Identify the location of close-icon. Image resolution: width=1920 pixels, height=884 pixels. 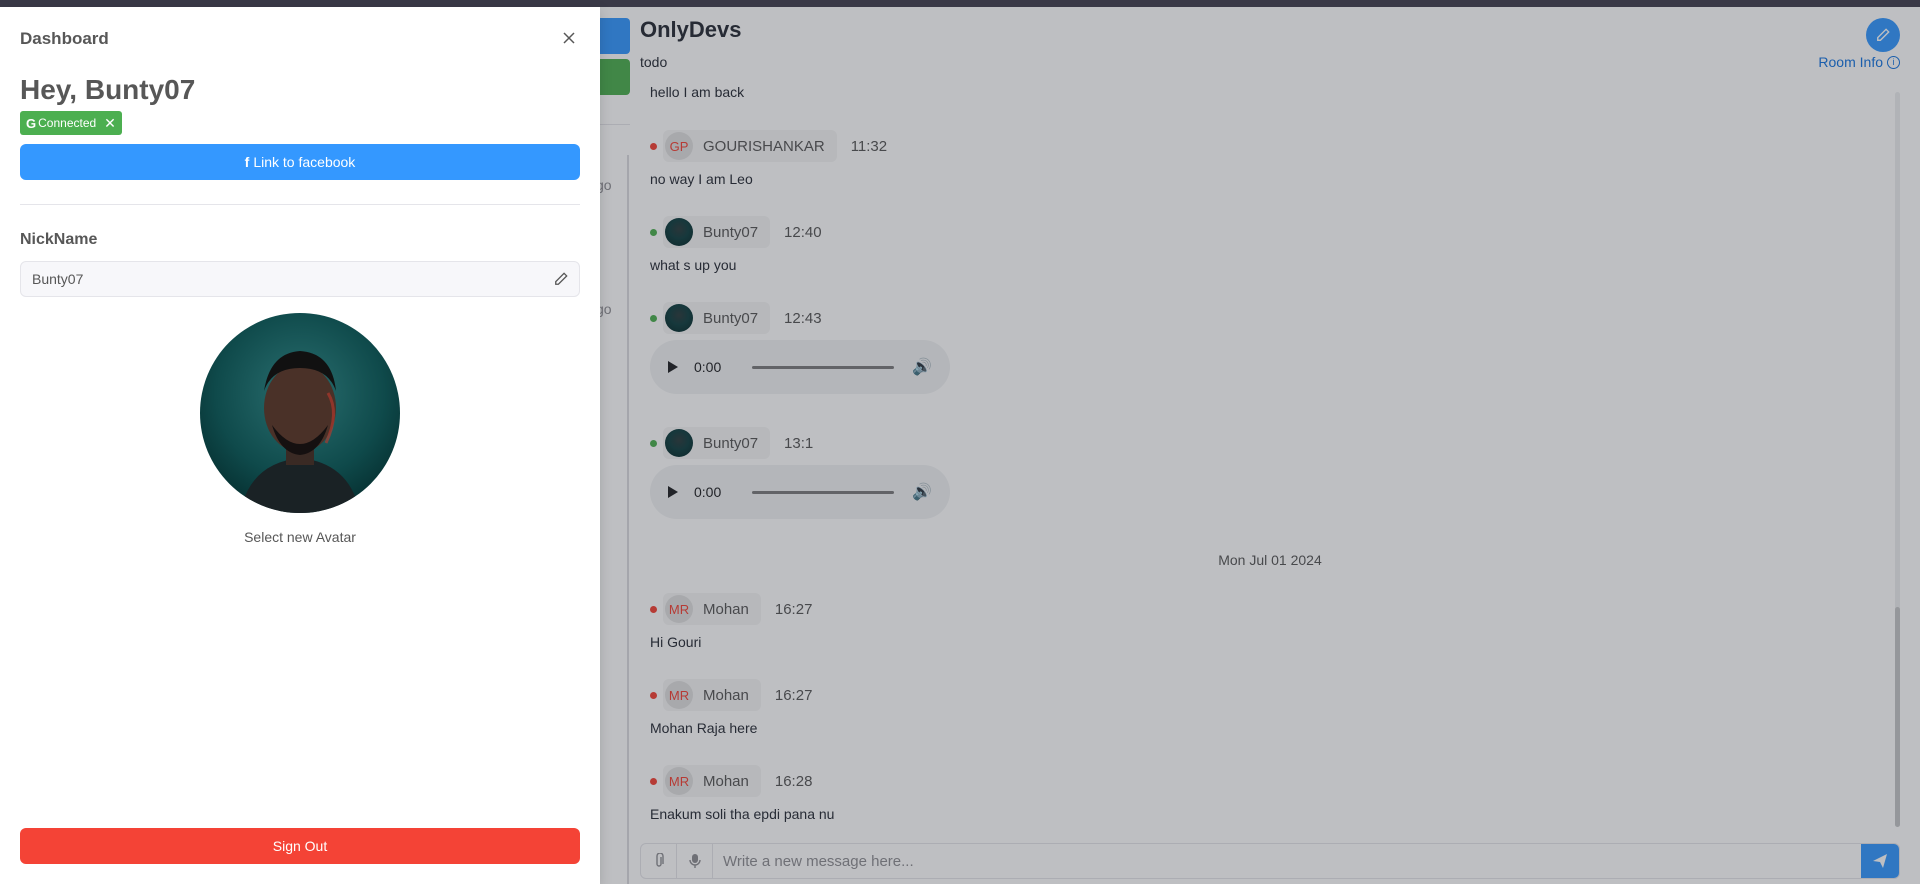
(569, 38).